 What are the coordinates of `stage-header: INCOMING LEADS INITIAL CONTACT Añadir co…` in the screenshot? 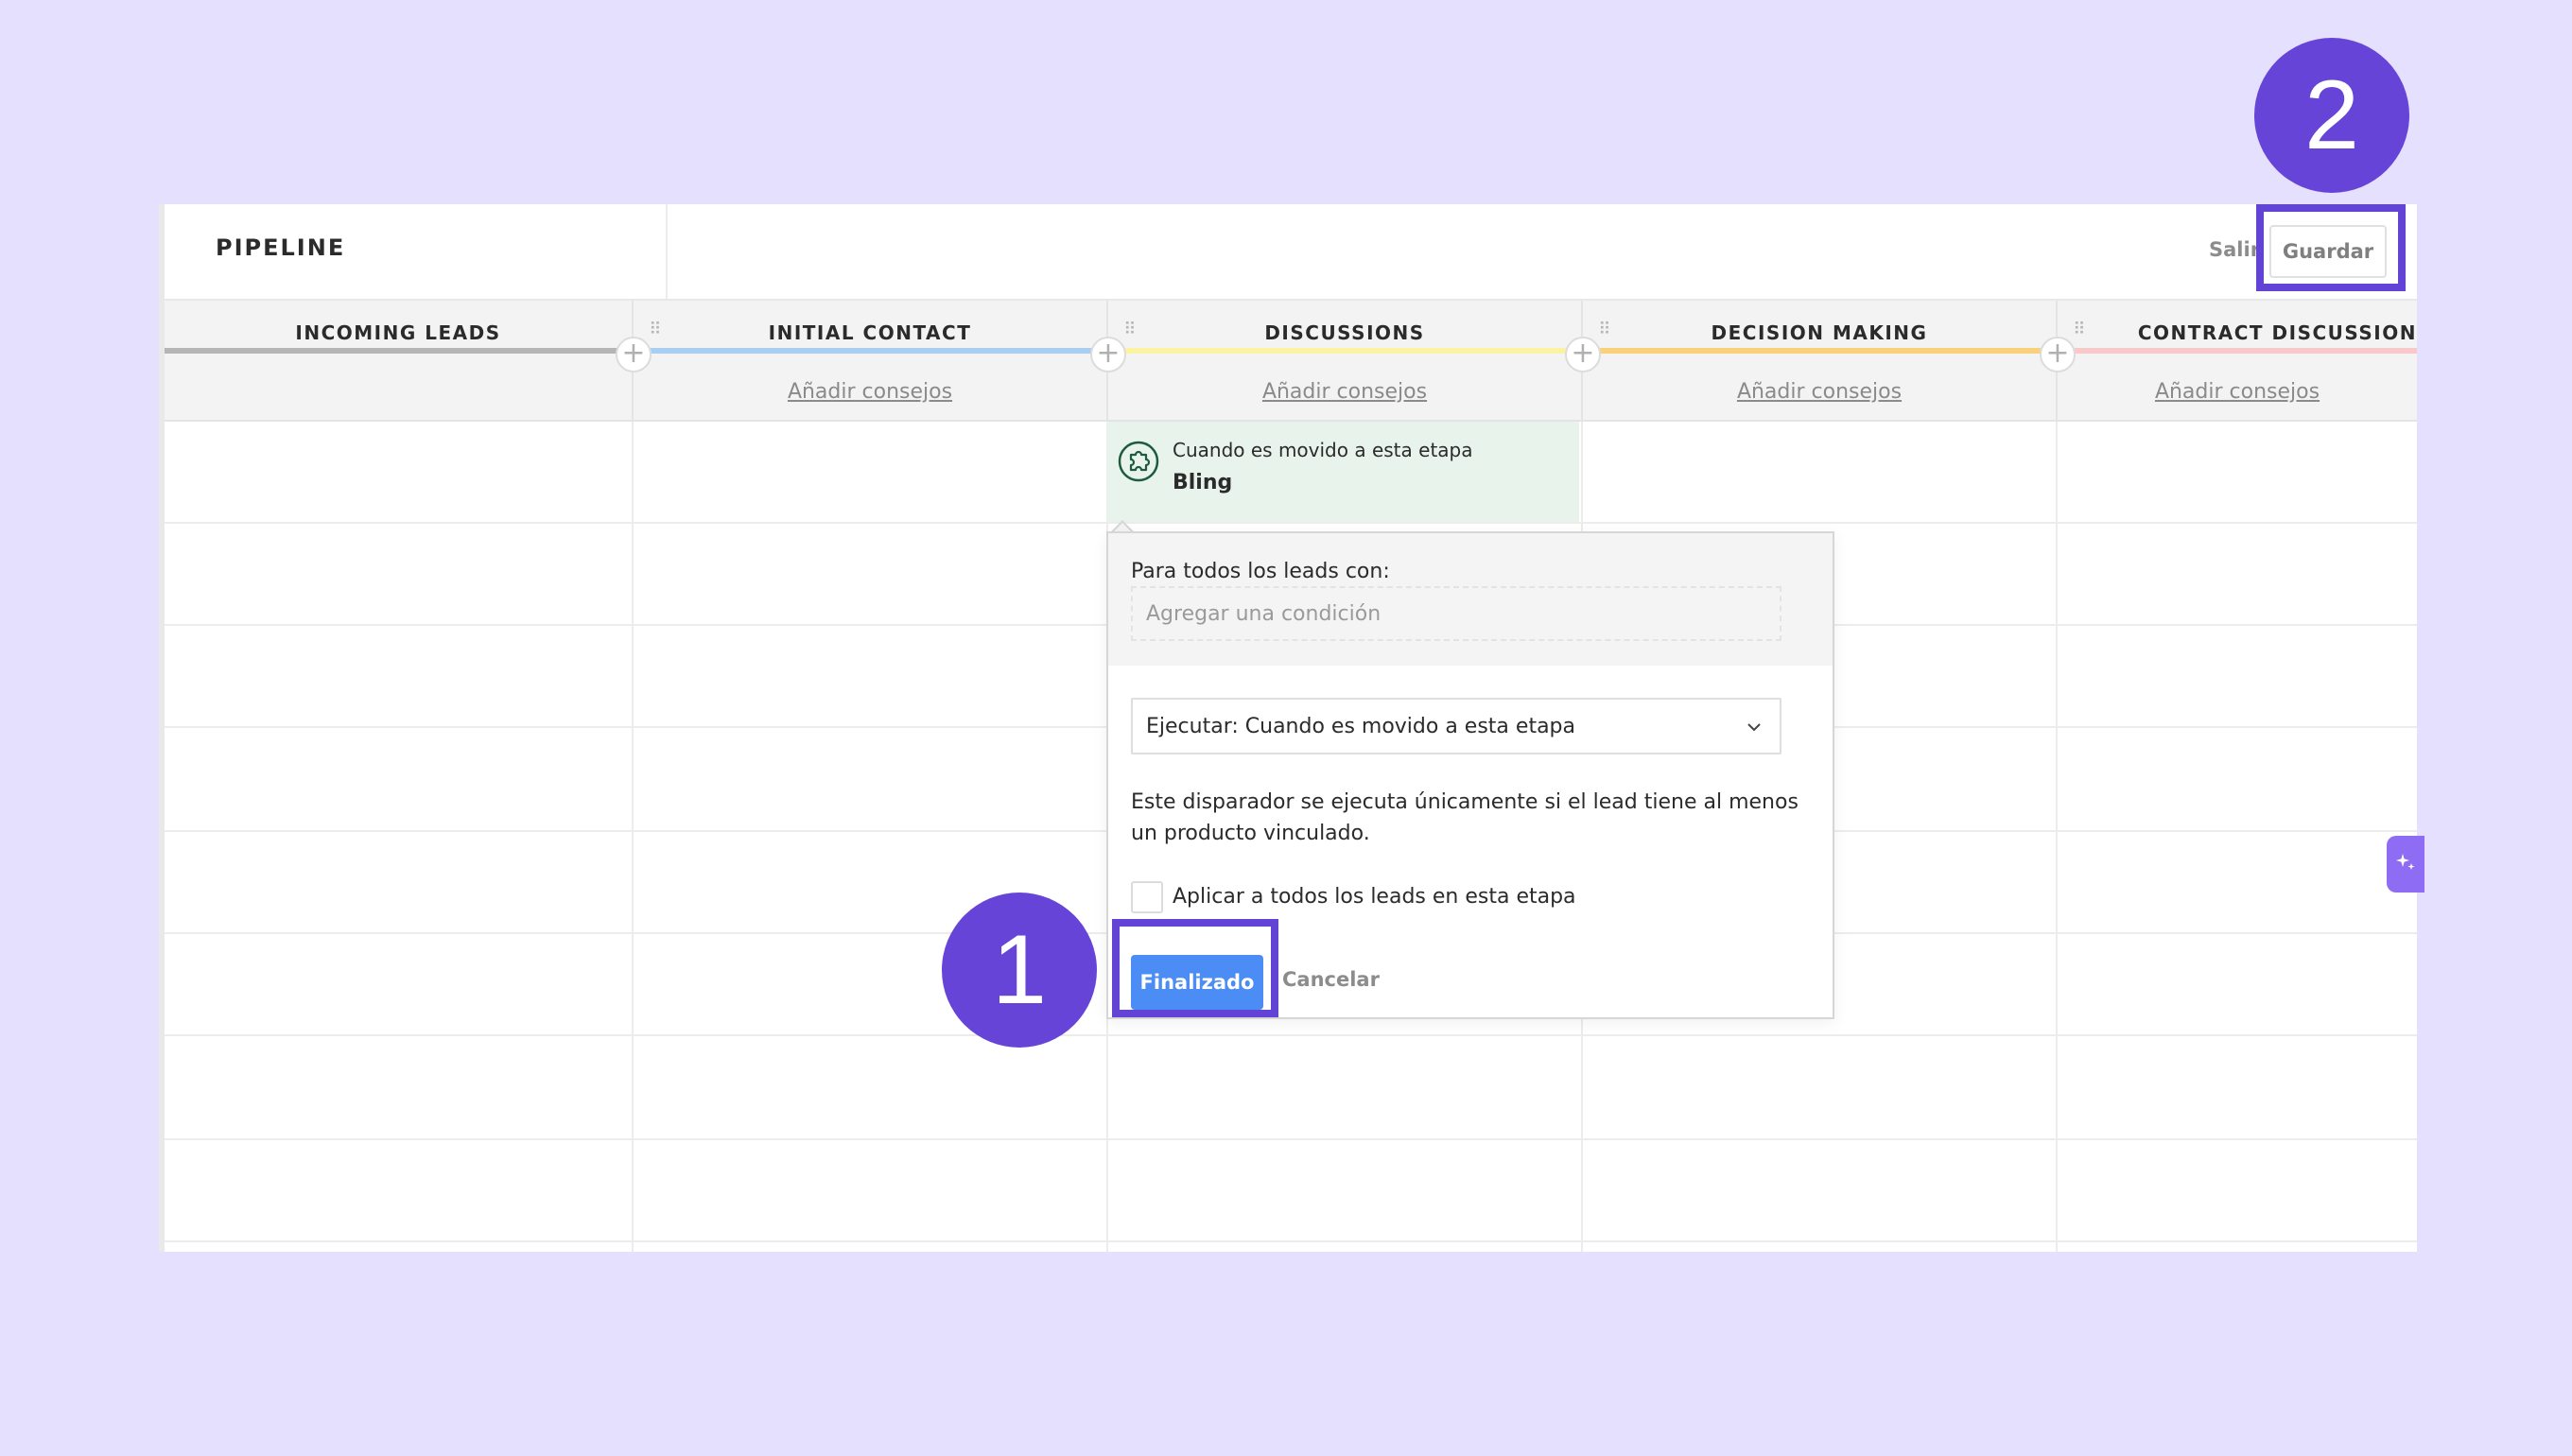 It's located at (1291, 360).